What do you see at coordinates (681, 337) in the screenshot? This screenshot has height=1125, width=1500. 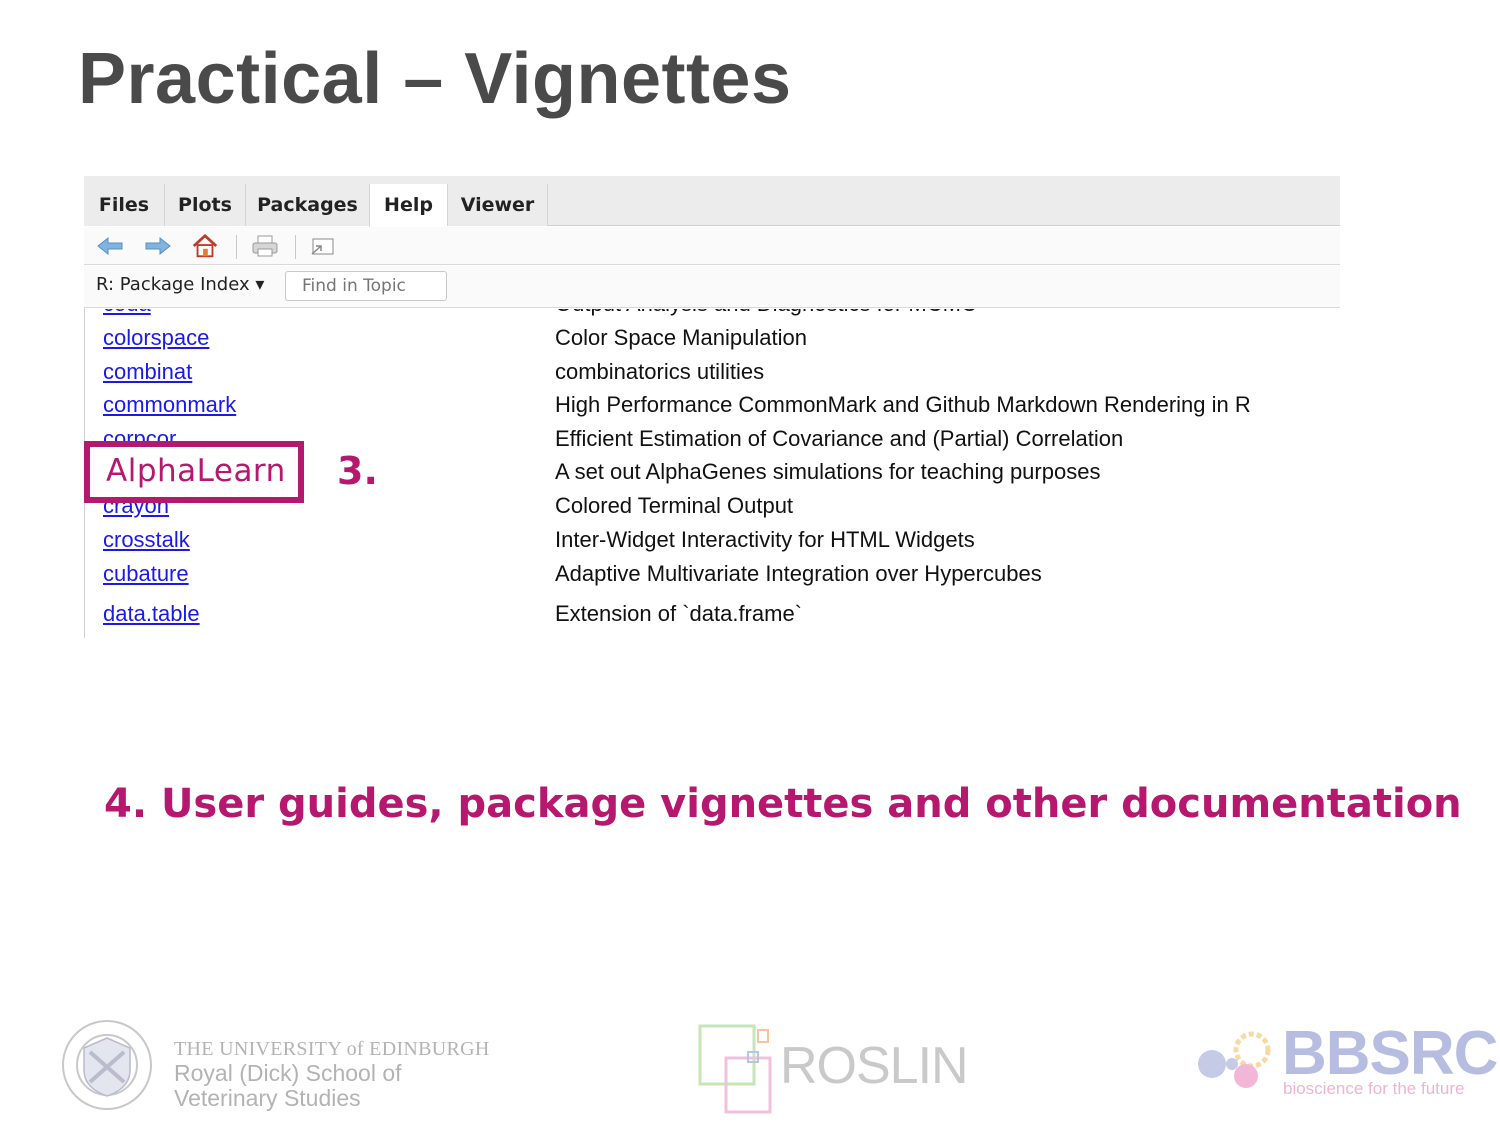 I see `package-description: Color Space Manipulation` at bounding box center [681, 337].